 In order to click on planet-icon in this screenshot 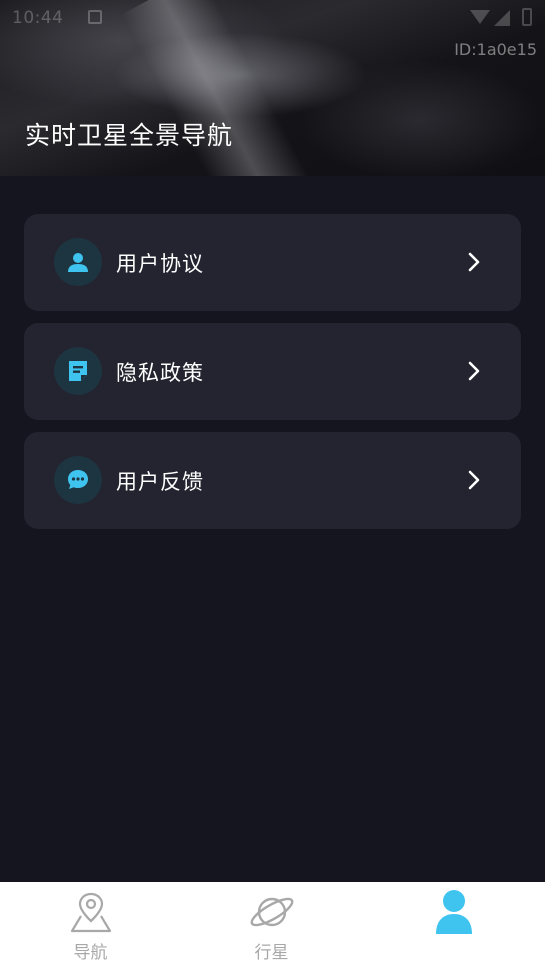, I will do `click(271, 912)`.